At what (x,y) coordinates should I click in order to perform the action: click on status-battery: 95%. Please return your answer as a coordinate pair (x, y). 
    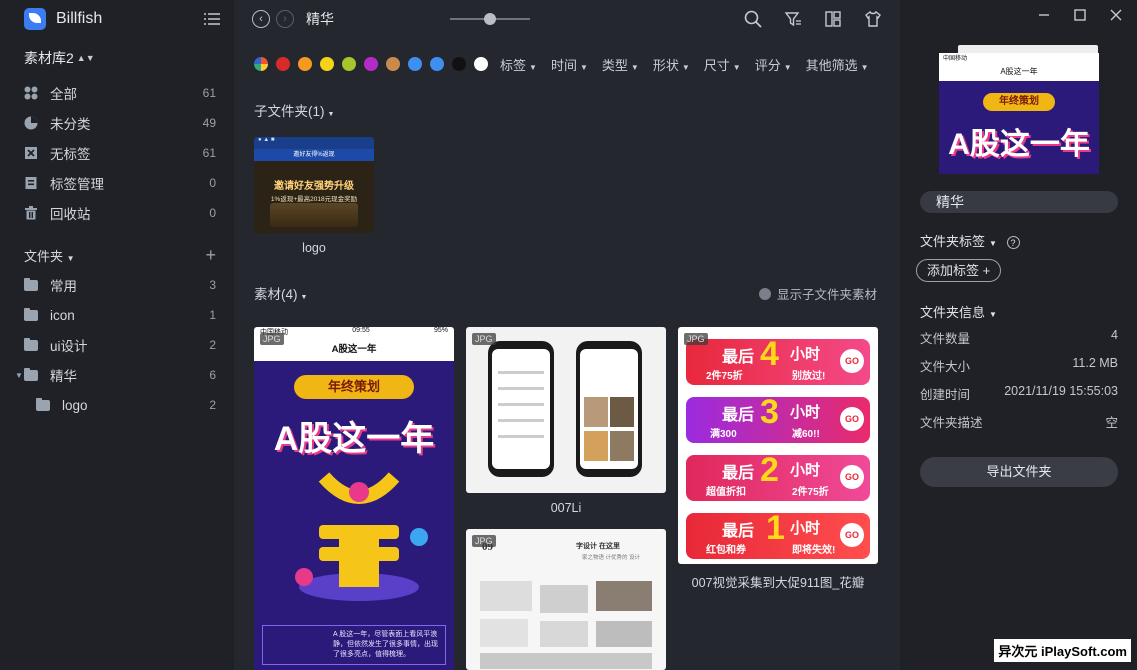
    Looking at the image, I should click on (440, 330).